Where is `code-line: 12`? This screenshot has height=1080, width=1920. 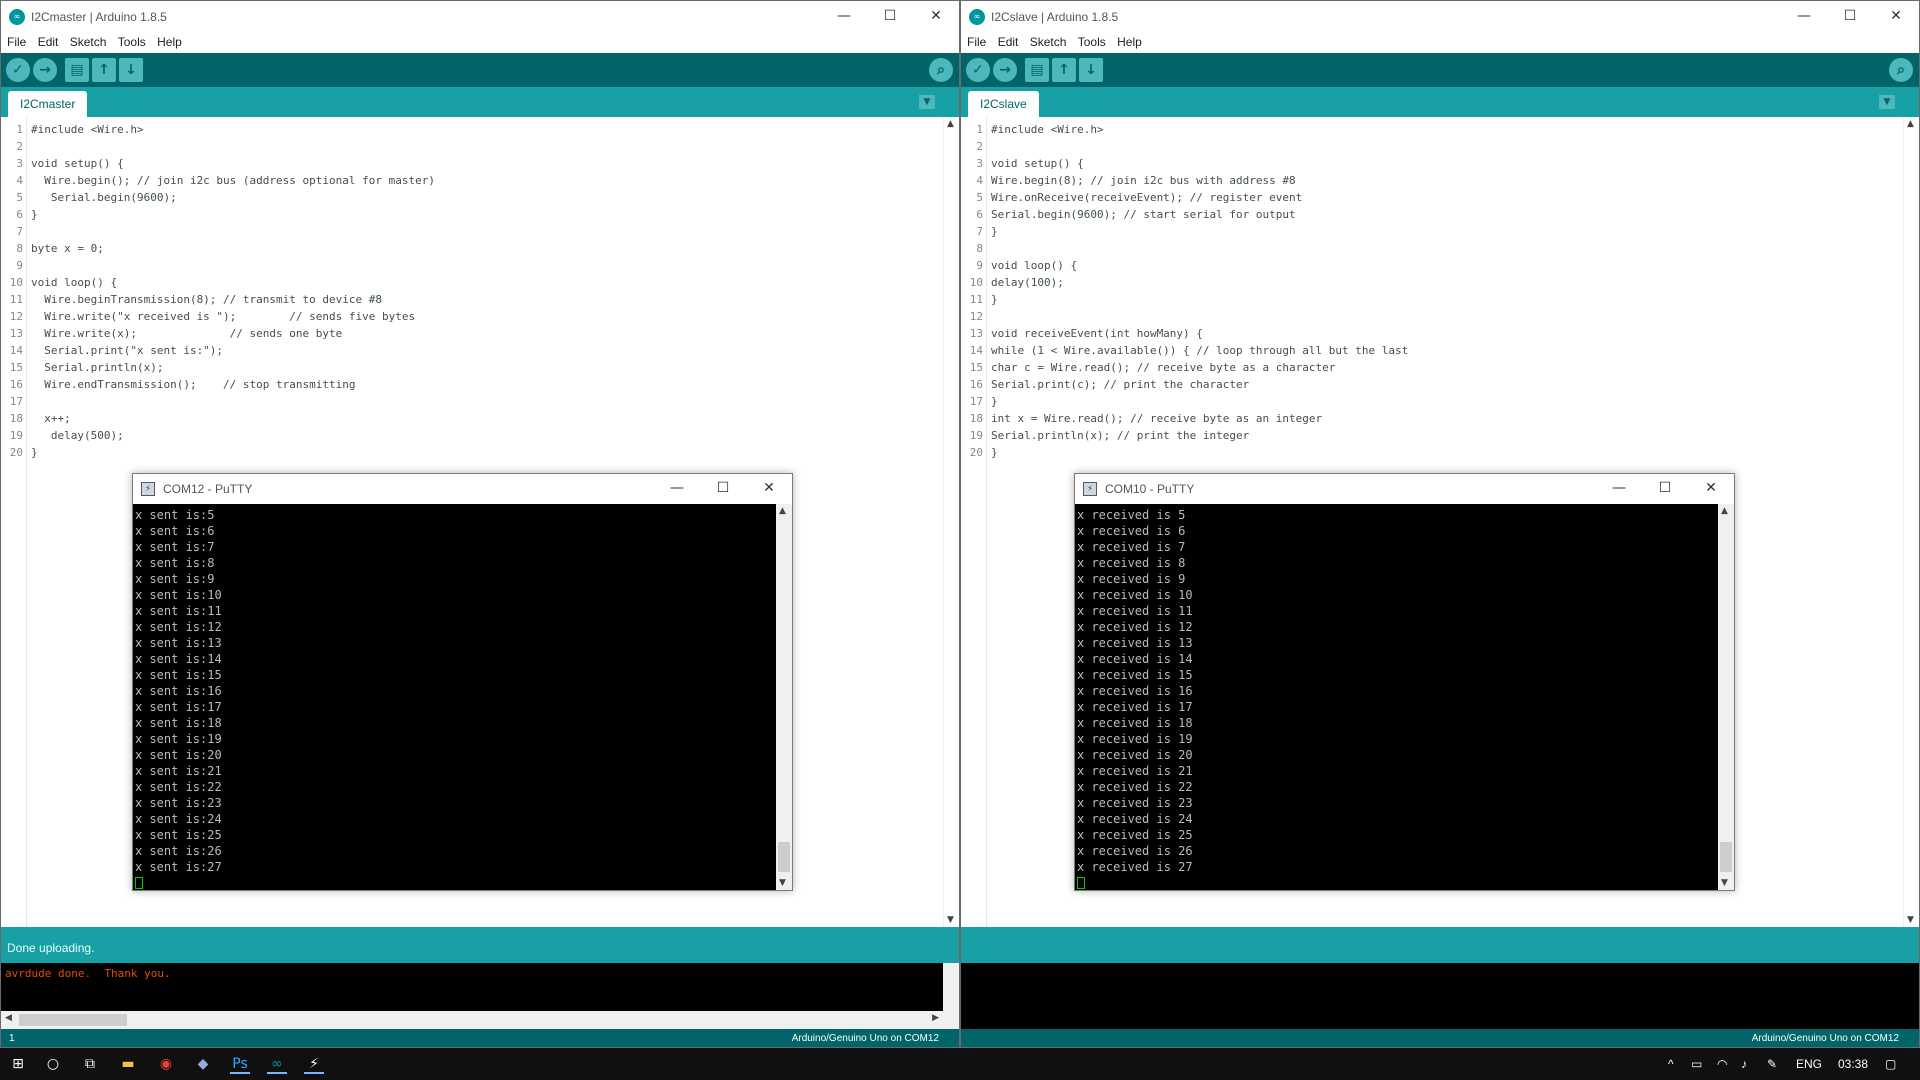 code-line: 12 is located at coordinates (1440, 316).